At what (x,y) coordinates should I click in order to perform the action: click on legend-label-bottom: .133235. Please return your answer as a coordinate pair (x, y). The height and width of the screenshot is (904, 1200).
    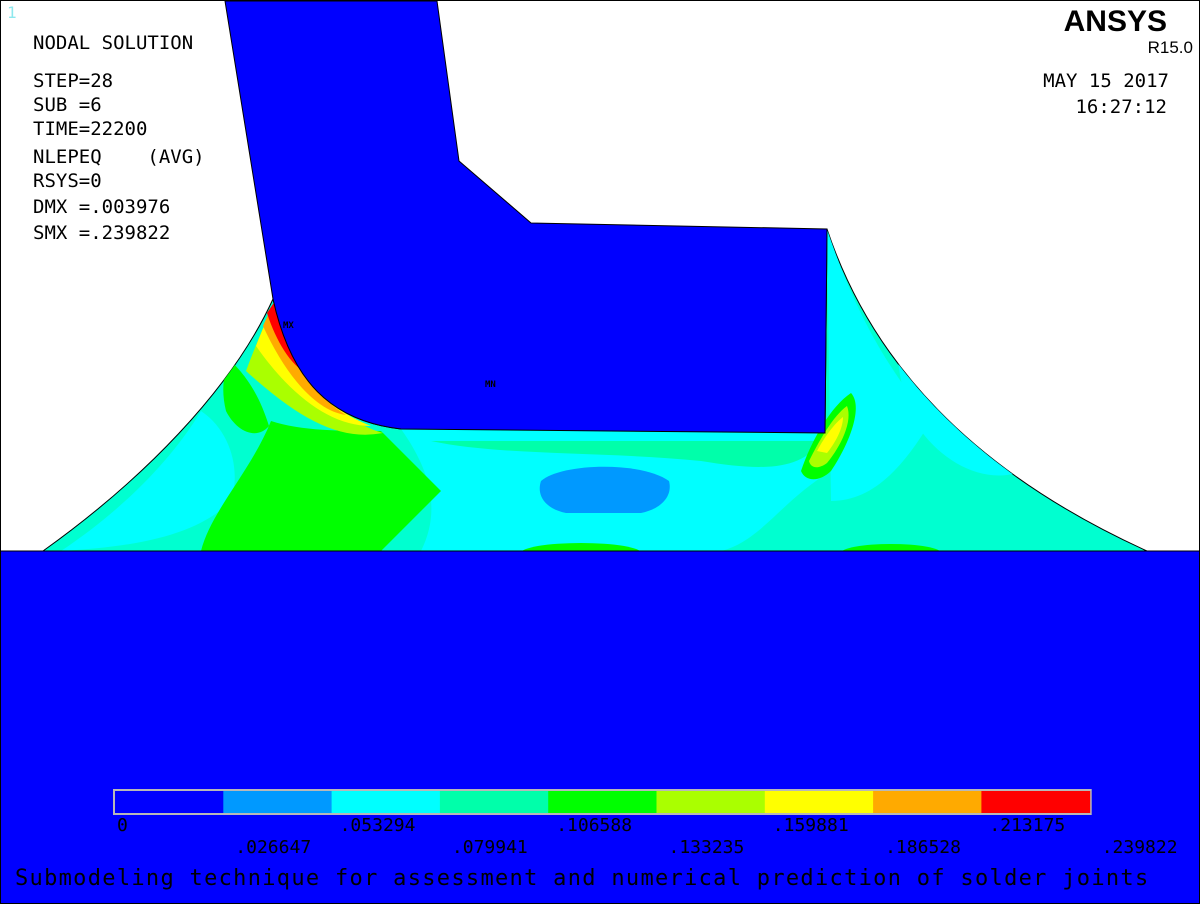
    Looking at the image, I should click on (707, 847).